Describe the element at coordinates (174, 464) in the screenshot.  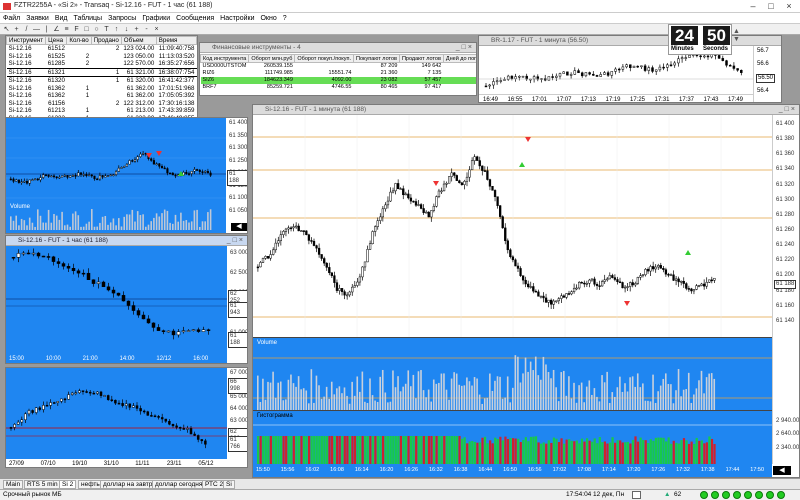
I see `time-label: 23/11` at that location.